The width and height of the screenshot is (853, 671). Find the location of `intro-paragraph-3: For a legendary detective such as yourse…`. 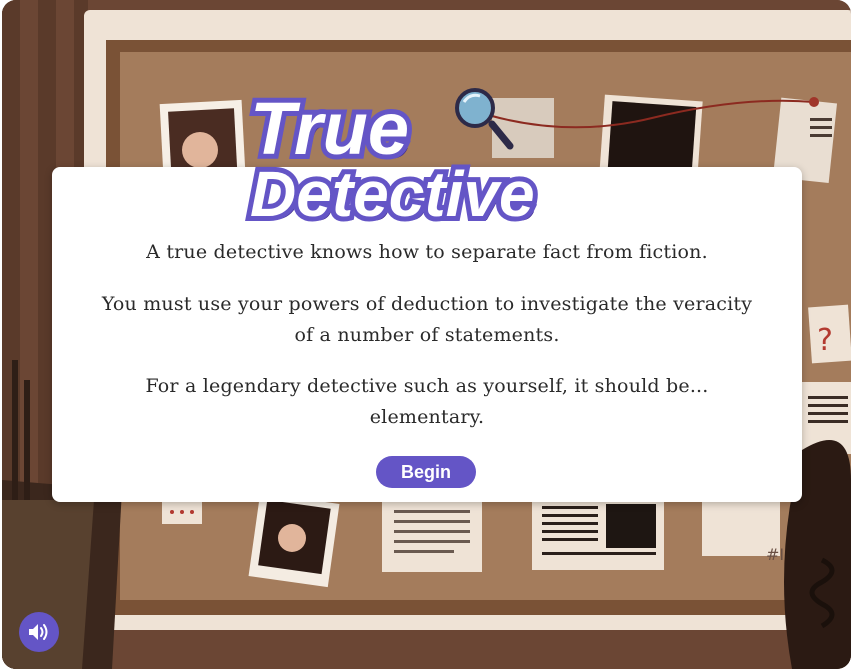

intro-paragraph-3: For a legendary detective such as yourse… is located at coordinates (427, 401).